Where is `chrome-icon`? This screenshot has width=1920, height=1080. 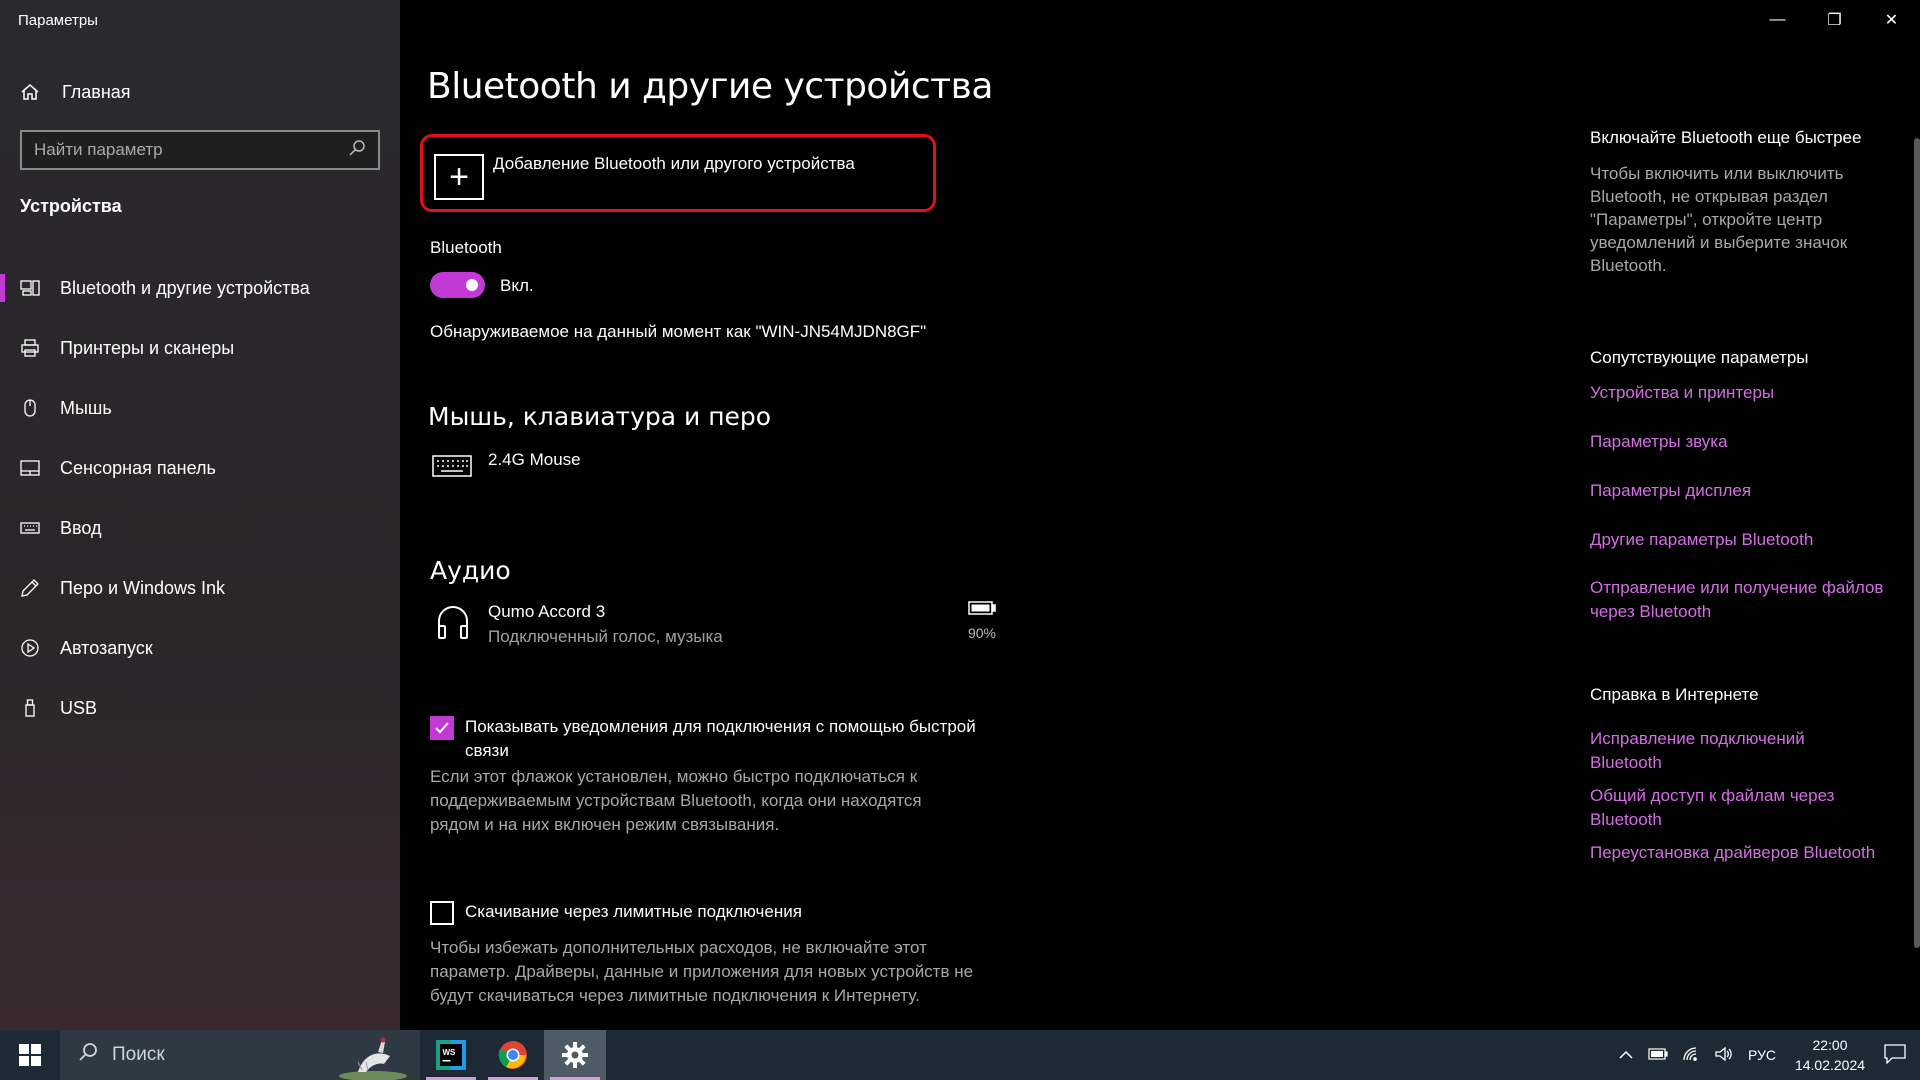 chrome-icon is located at coordinates (512, 1055).